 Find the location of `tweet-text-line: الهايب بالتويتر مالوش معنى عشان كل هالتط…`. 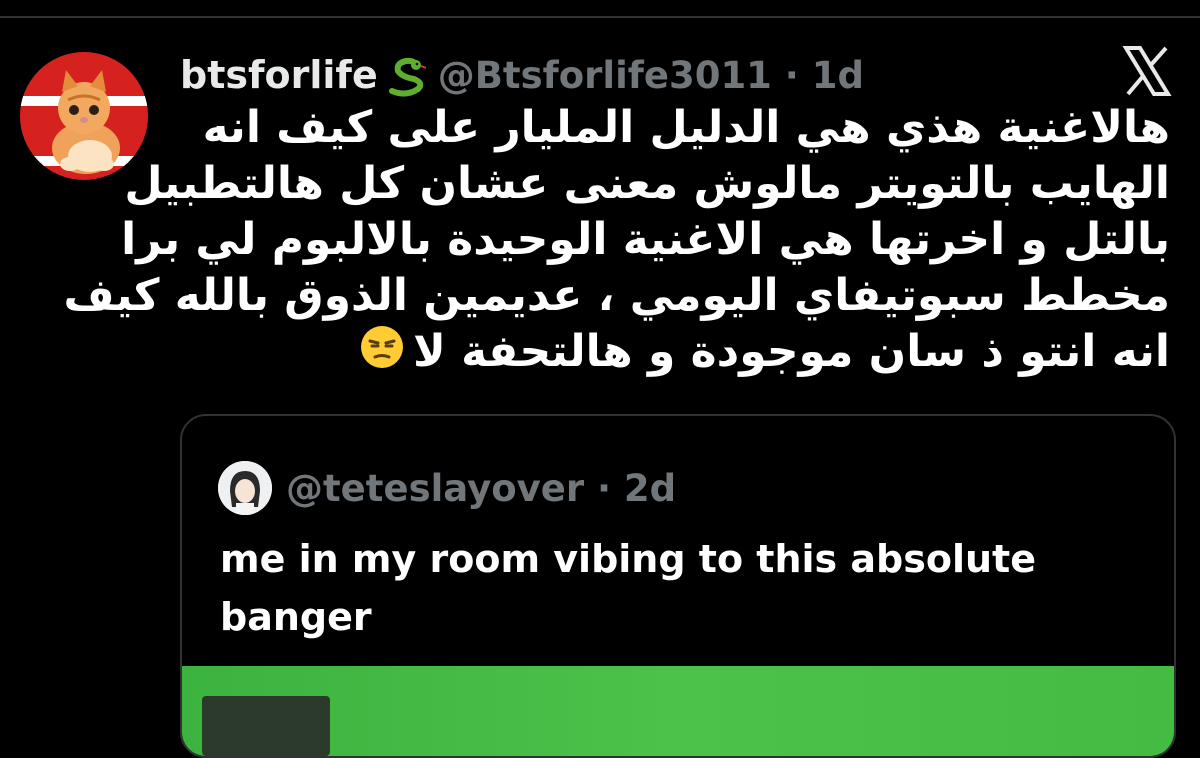

tweet-text-line: الهايب بالتويتر مالوش معنى عشان كل هالتط… is located at coordinates (647, 183).